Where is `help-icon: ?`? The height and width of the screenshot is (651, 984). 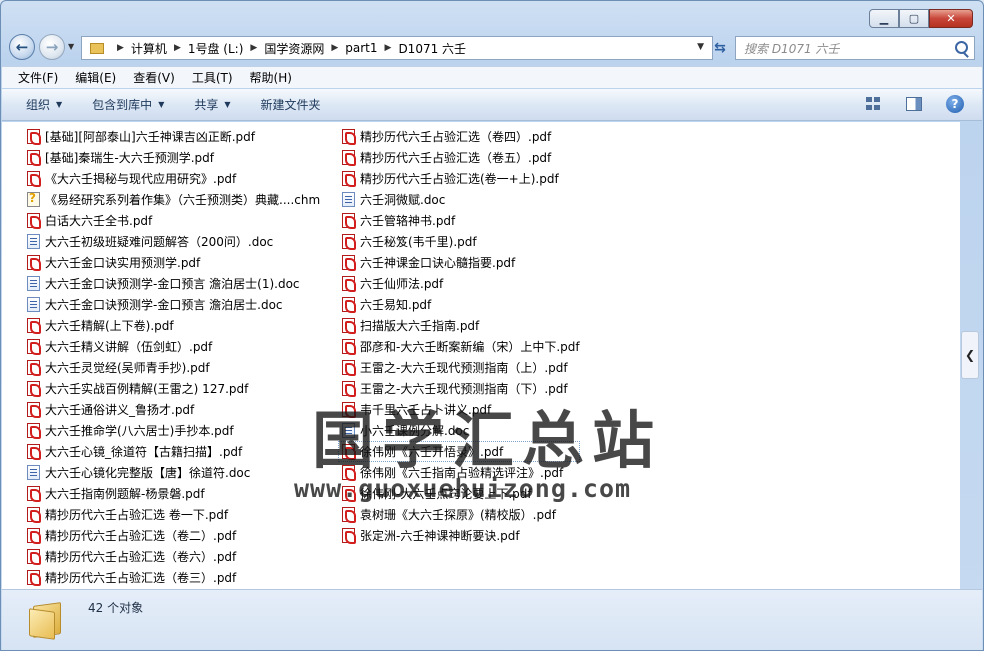 help-icon: ? is located at coordinates (955, 104).